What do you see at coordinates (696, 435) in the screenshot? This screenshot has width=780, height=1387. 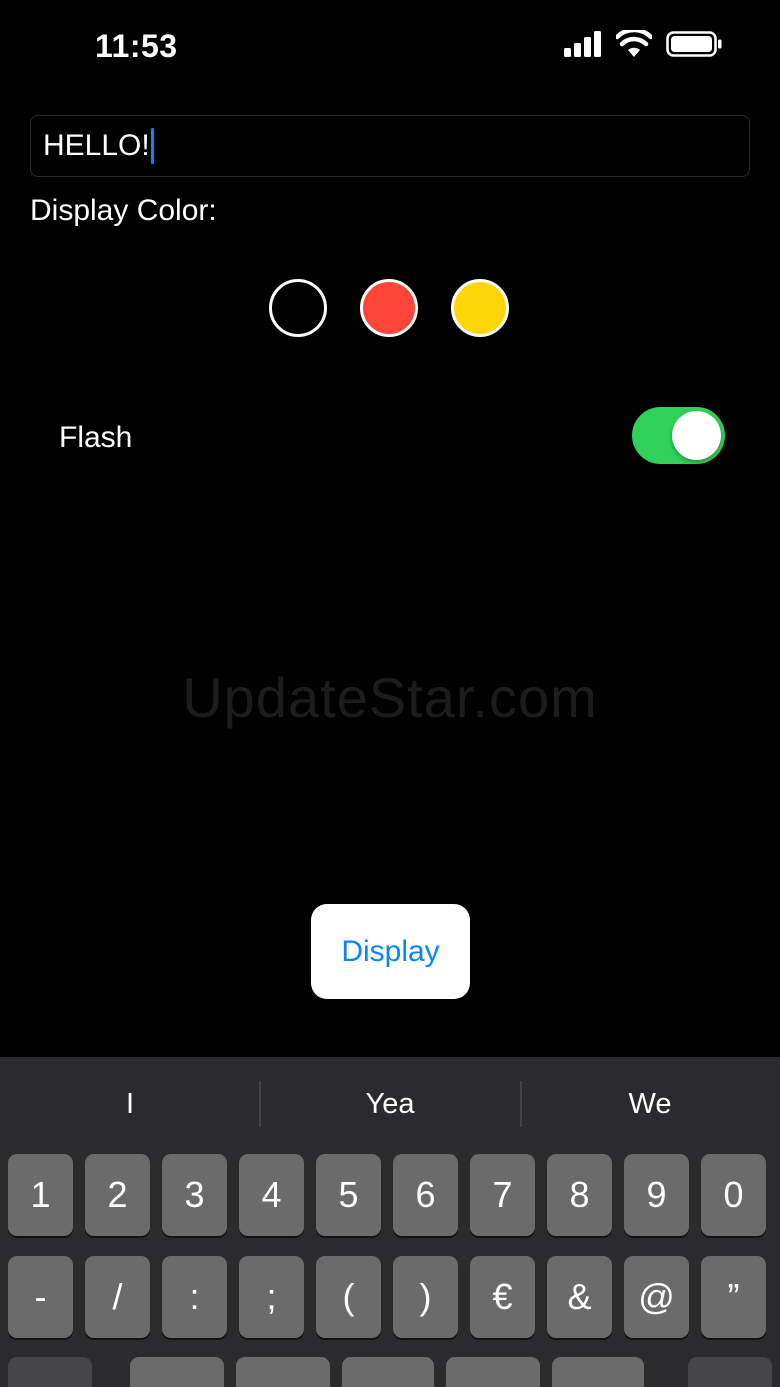 I see `toggle-knob` at bounding box center [696, 435].